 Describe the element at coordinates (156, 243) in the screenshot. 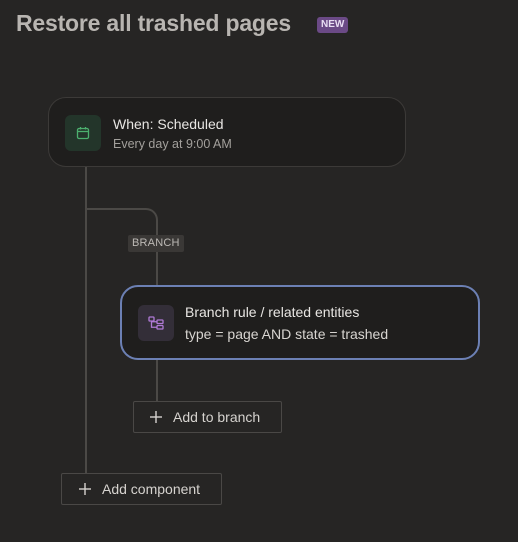

I see `branch-tag: BRANCH` at that location.